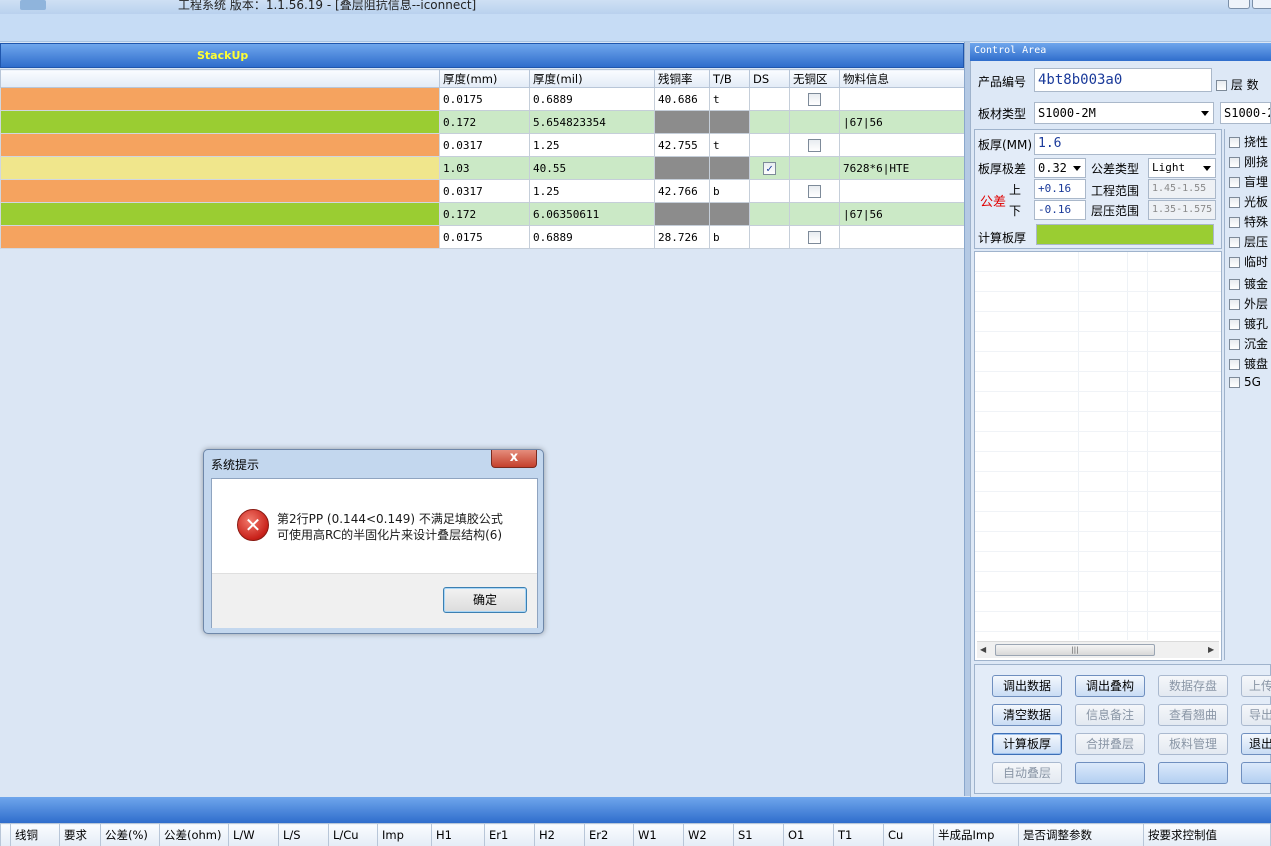  I want to click on thickness-mil-cell: 6.06350611, so click(592, 214).